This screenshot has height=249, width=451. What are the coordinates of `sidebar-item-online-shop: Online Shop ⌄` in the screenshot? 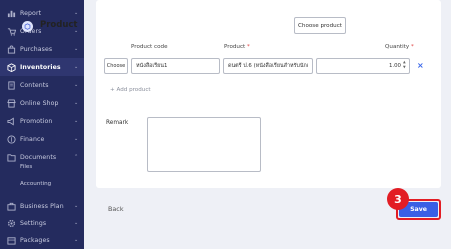 It's located at (42, 103).